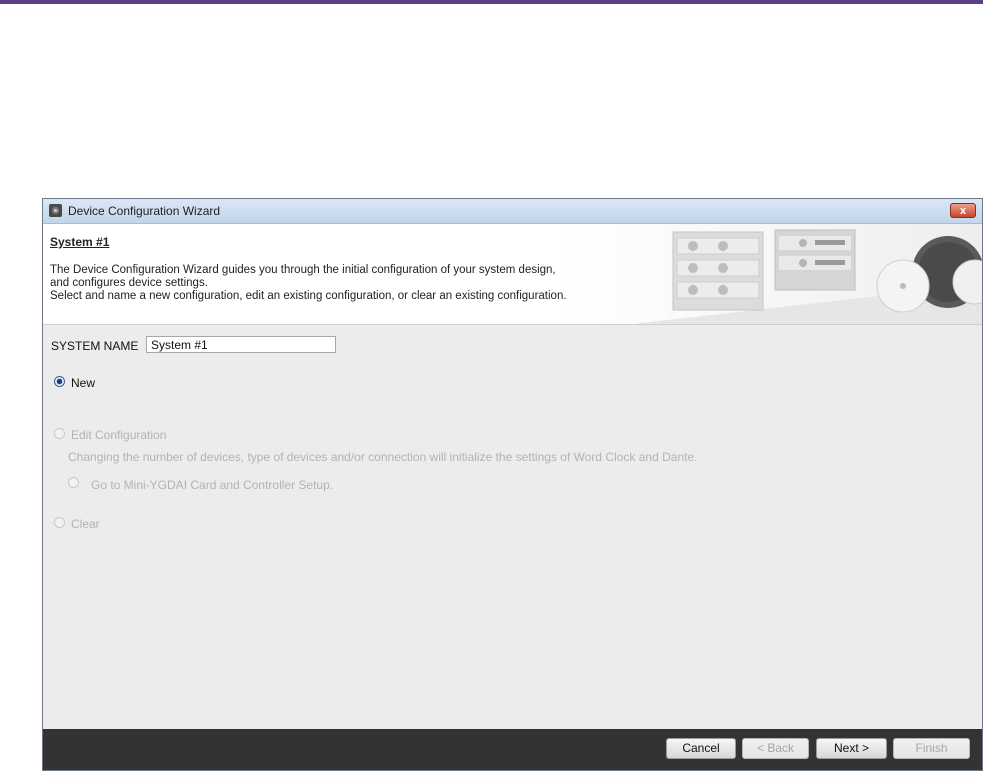 This screenshot has width=983, height=772. Describe the element at coordinates (512, 749) in the screenshot. I see `button-footer: Cancel < Back Next > Finish` at that location.